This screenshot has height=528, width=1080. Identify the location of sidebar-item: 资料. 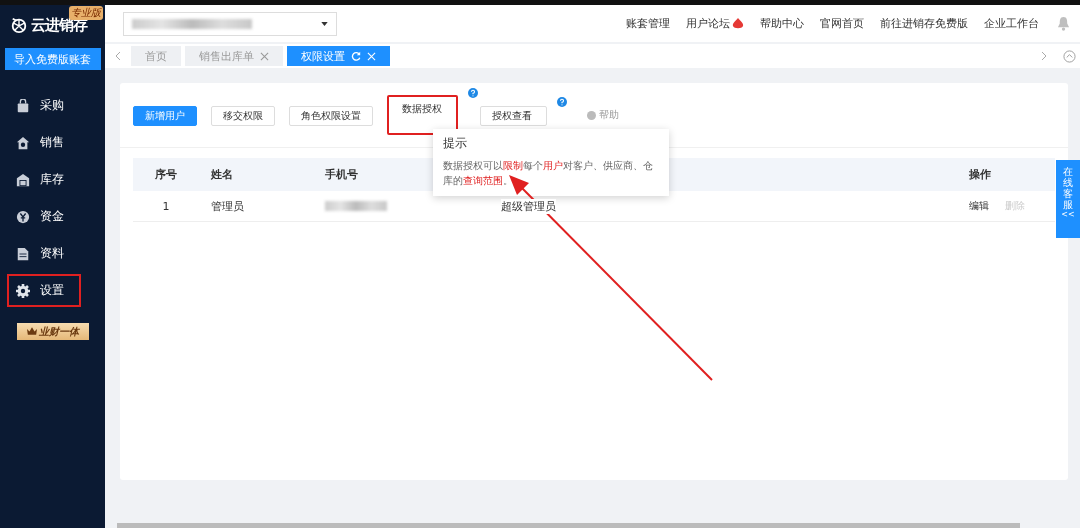
(44, 253).